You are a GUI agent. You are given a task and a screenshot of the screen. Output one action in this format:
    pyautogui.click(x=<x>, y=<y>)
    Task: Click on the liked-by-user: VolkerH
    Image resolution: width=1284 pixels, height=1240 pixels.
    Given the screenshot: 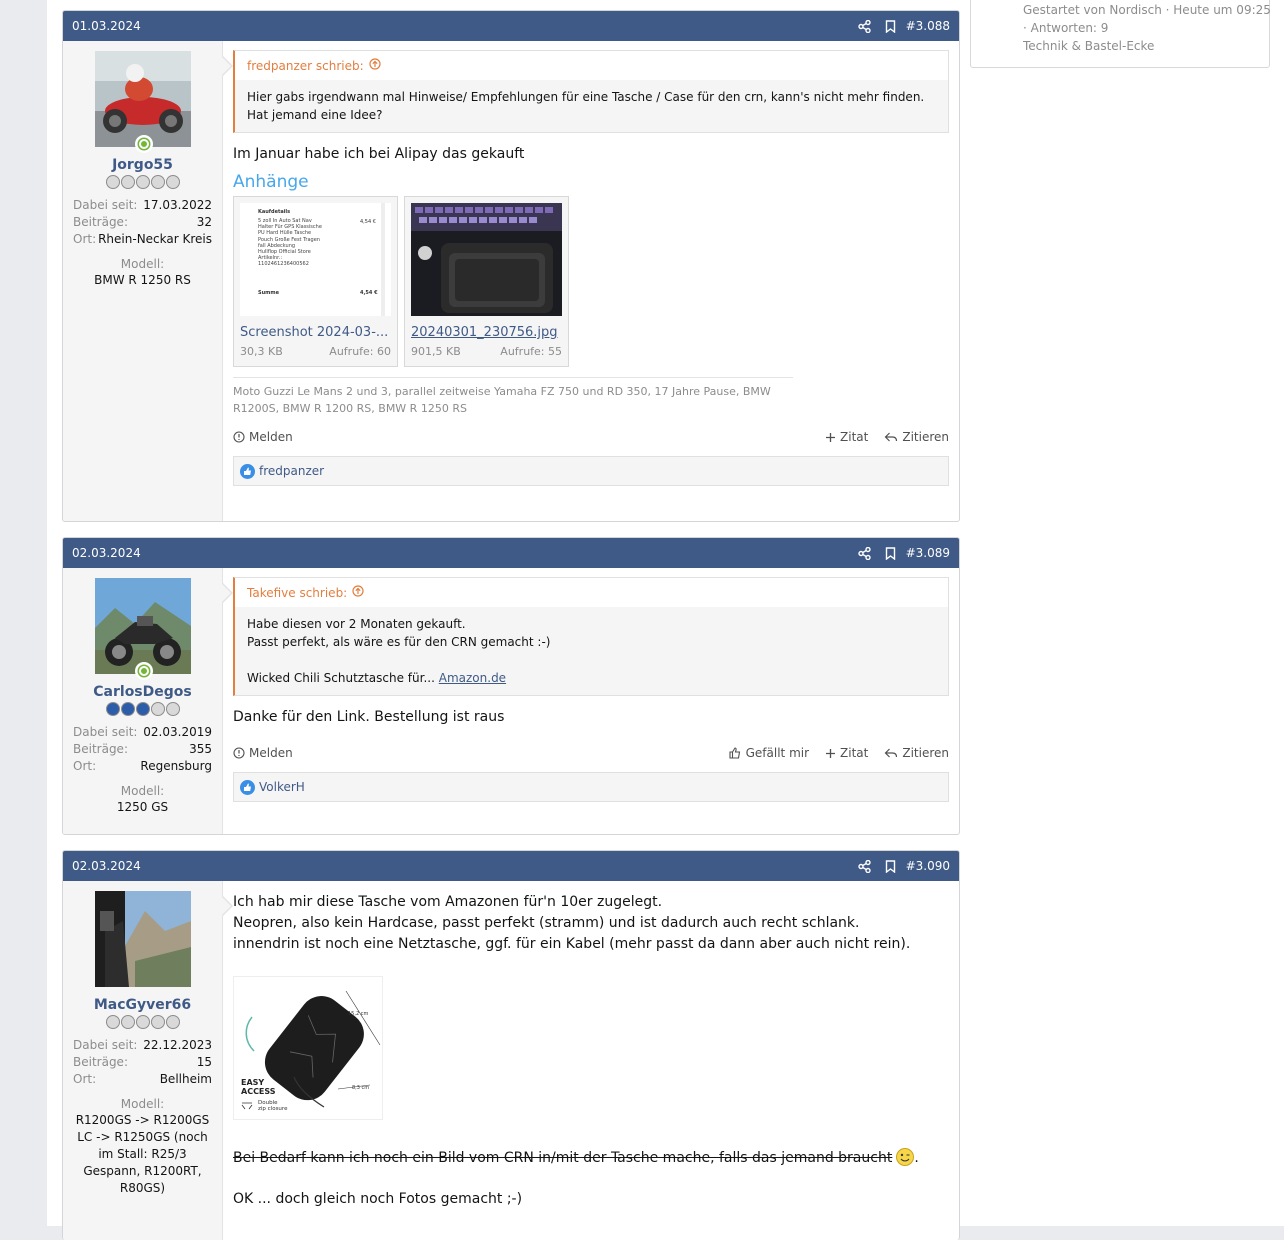 What is the action you would take?
    pyautogui.click(x=282, y=787)
    